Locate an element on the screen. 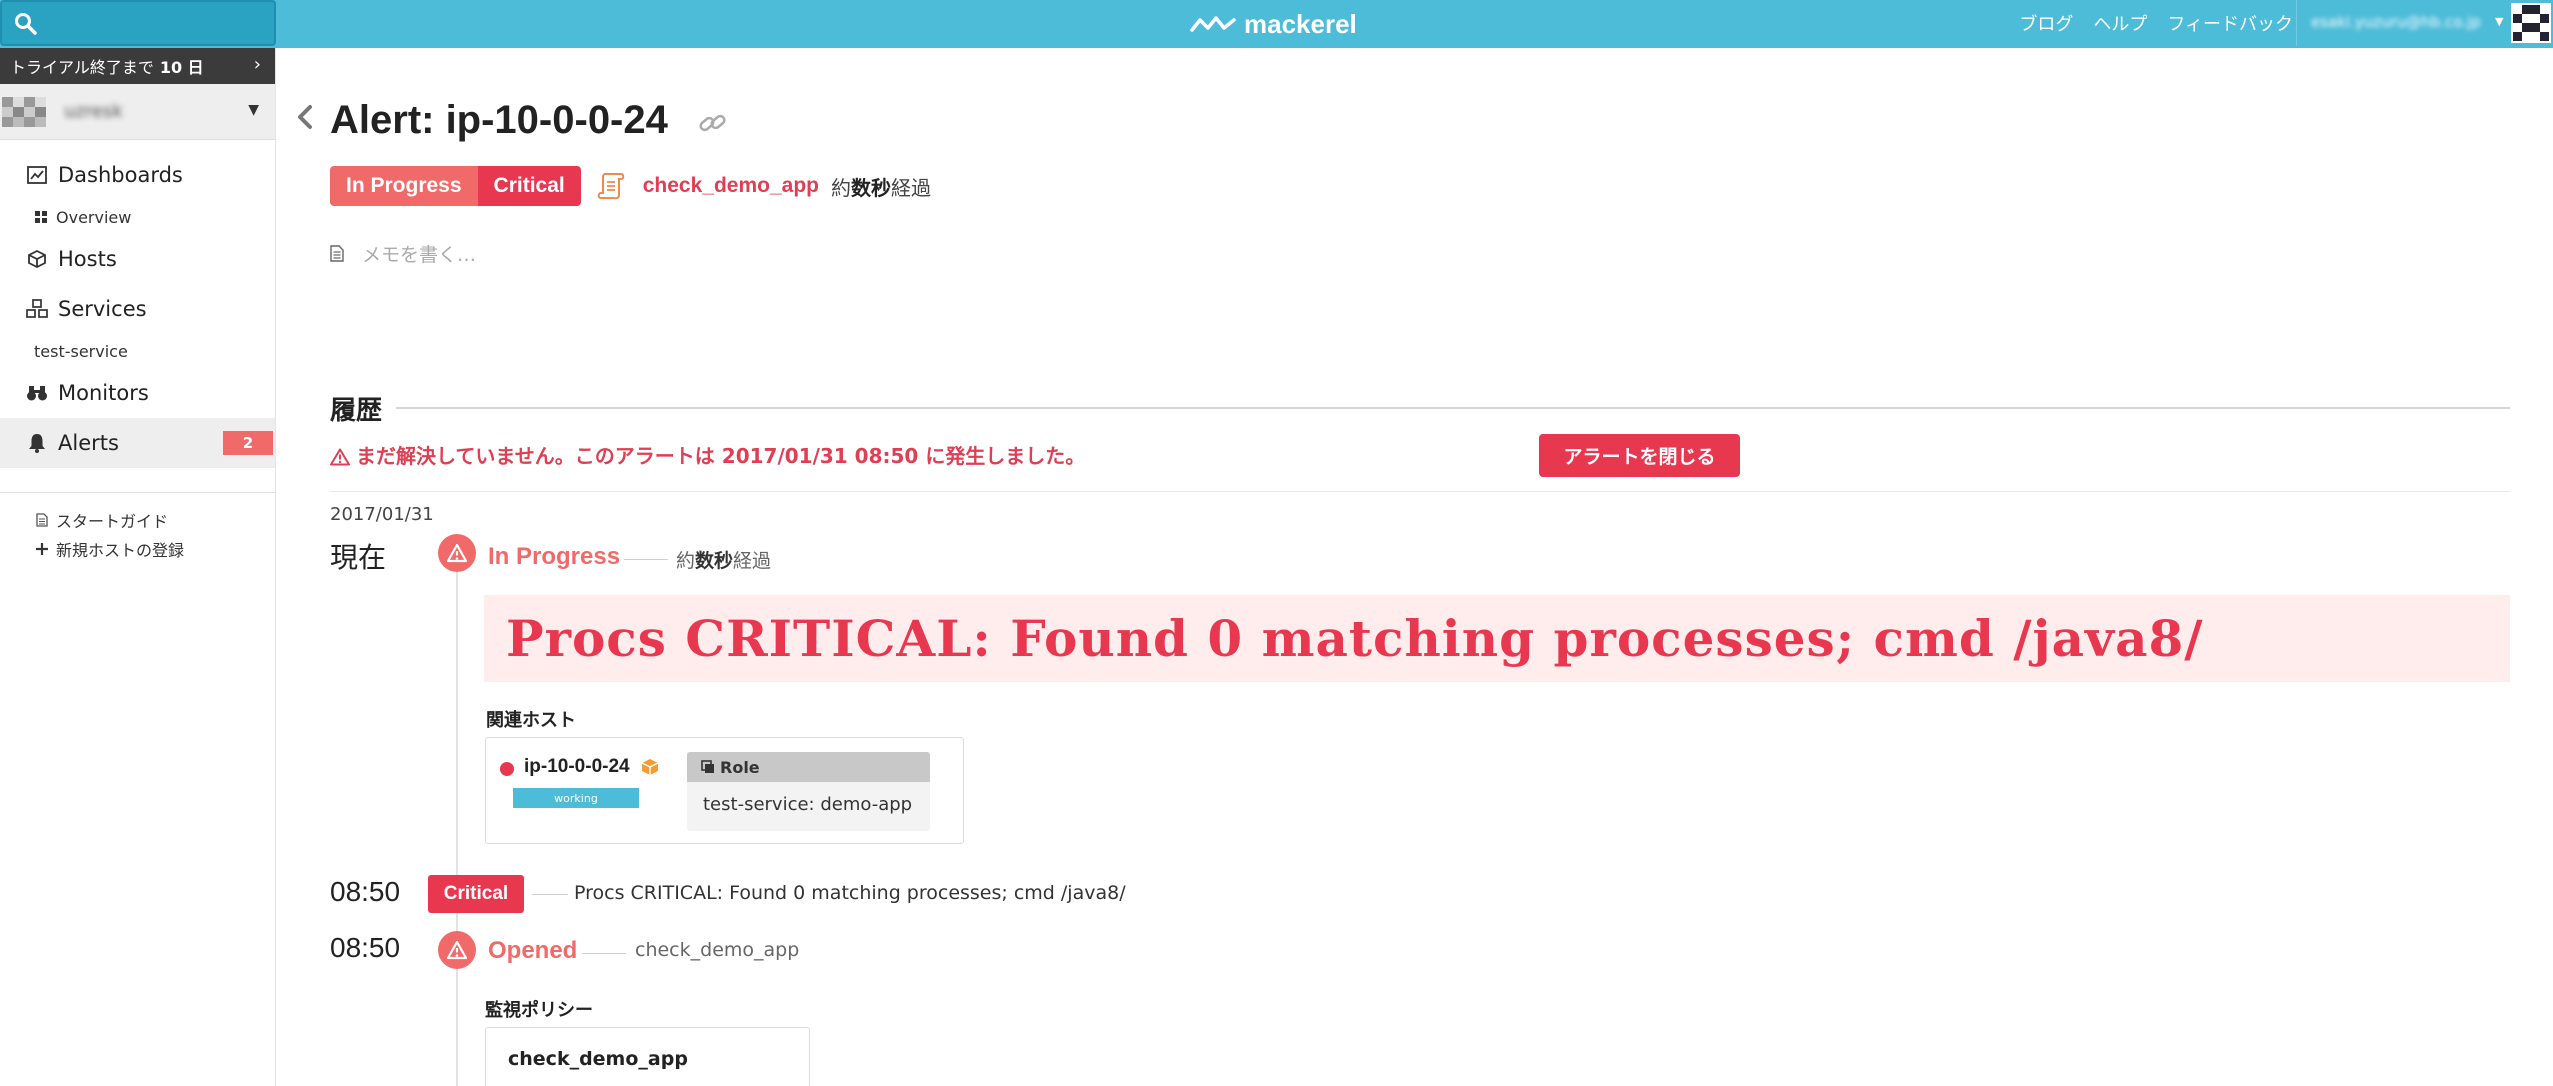  sidebar-item-alerts: Alerts 2 is located at coordinates (137, 443).